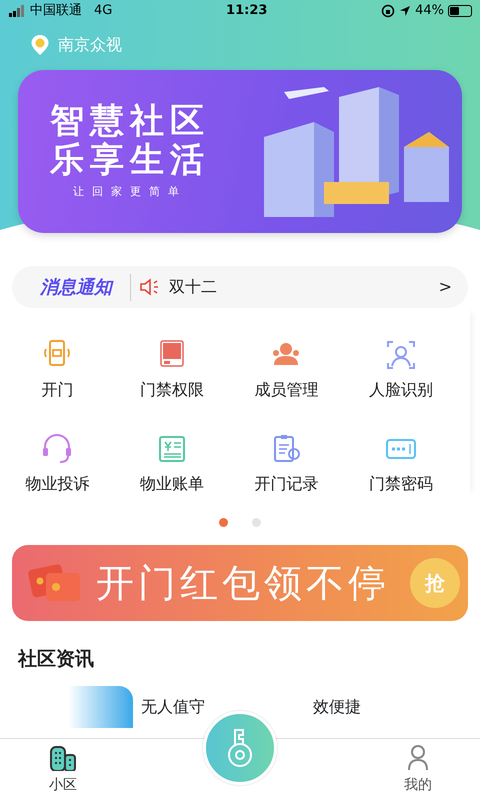 Image resolution: width=480 pixels, height=800 pixels. Describe the element at coordinates (71, 287) in the screenshot. I see `notice-label: 消息通知` at that location.